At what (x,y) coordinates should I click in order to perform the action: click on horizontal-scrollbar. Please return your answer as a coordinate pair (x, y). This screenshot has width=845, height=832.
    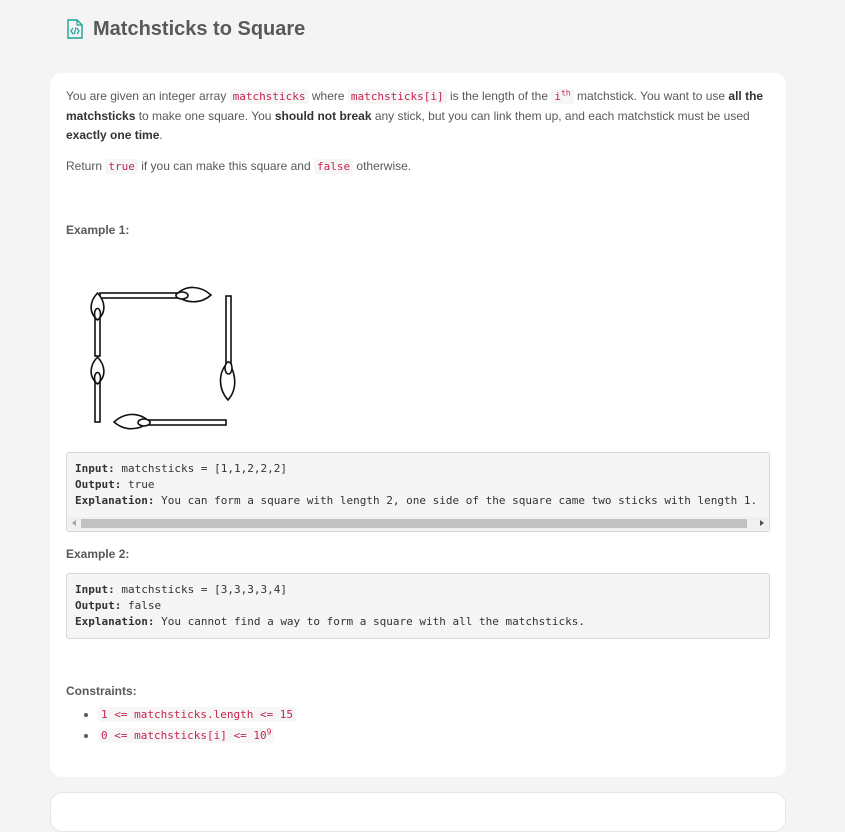
    Looking at the image, I should click on (418, 523).